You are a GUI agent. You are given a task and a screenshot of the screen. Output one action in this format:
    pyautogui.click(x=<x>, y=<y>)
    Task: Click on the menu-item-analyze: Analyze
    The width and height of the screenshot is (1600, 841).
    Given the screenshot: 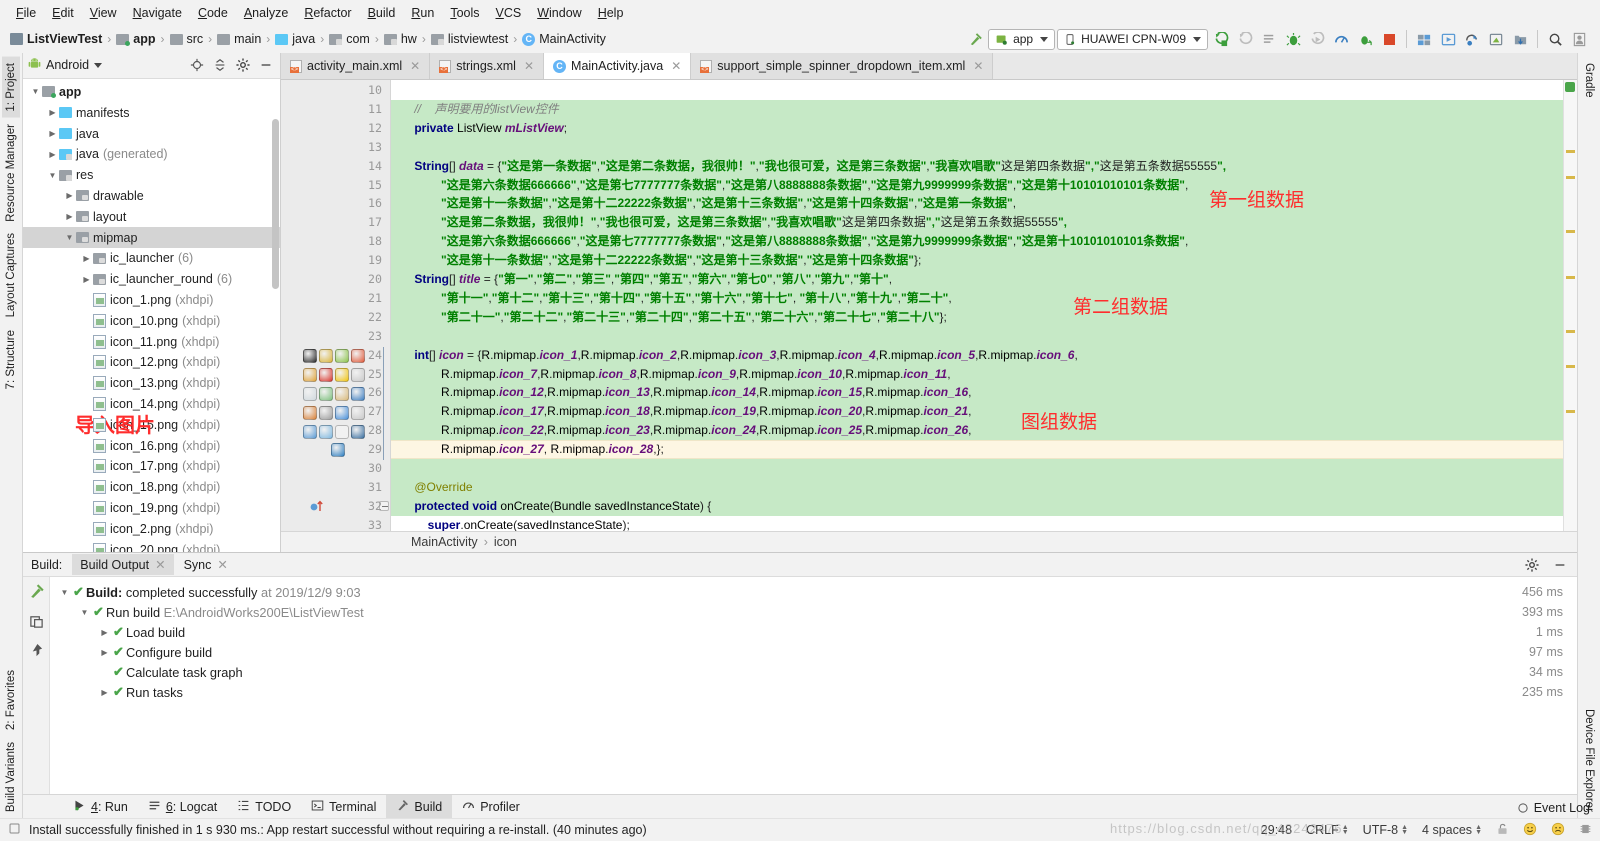 What is the action you would take?
    pyautogui.click(x=266, y=13)
    